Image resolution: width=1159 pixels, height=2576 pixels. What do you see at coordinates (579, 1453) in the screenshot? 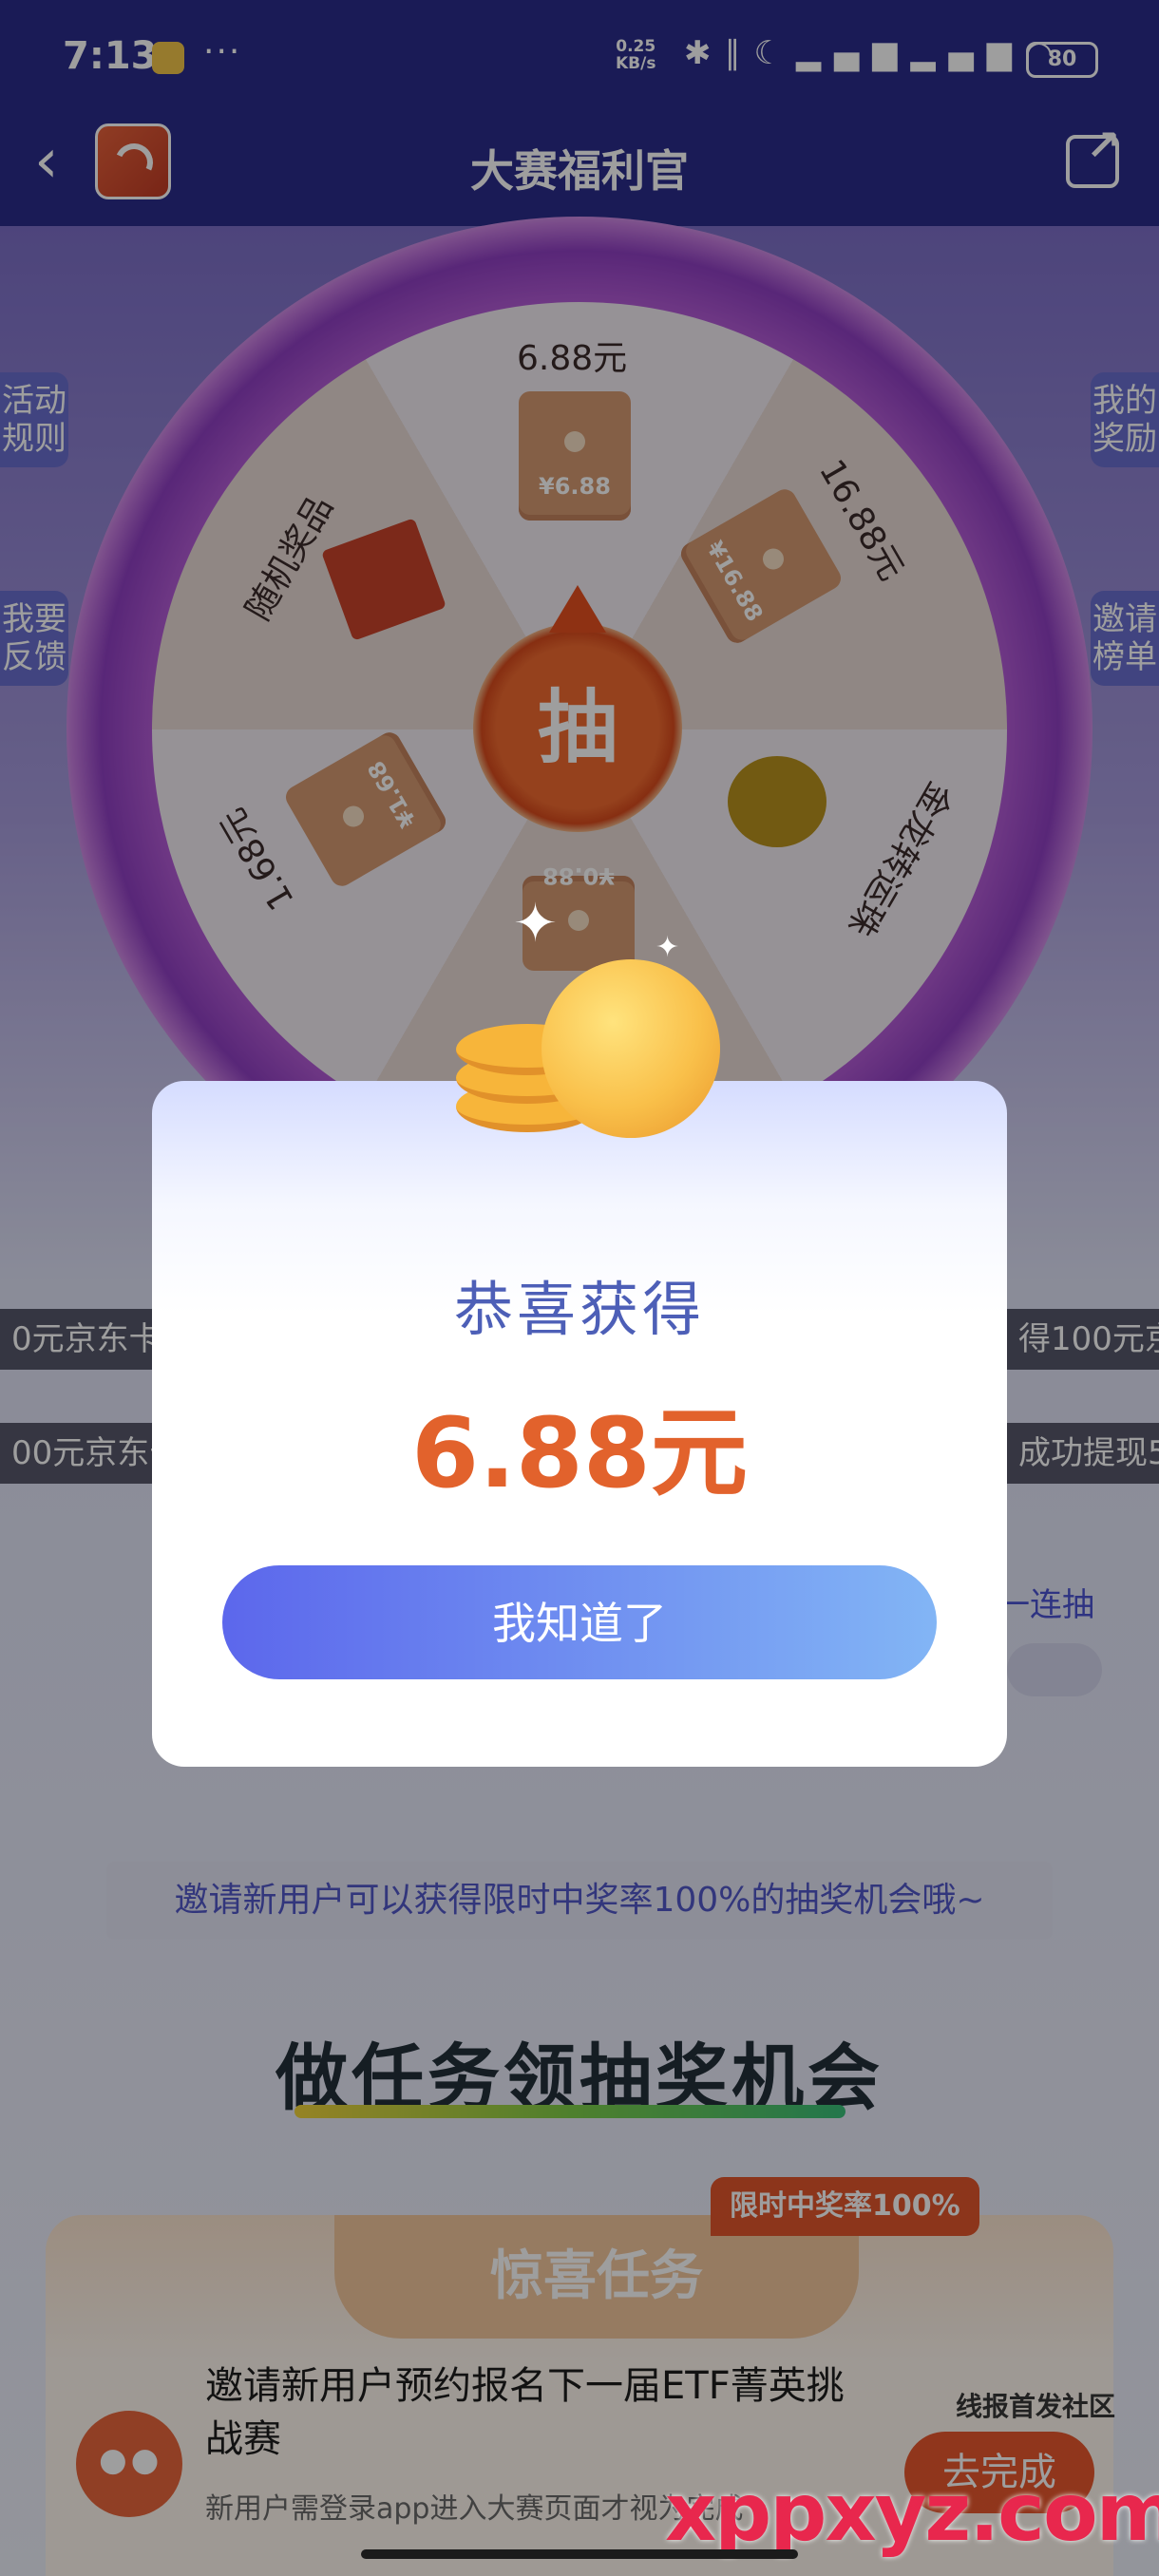
I see `modal-prize-amount: 6.88元` at bounding box center [579, 1453].